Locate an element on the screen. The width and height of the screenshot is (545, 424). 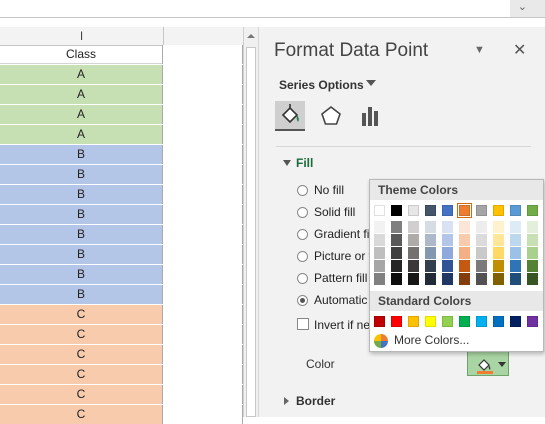
fill-option-label: No fill is located at coordinates (329, 190).